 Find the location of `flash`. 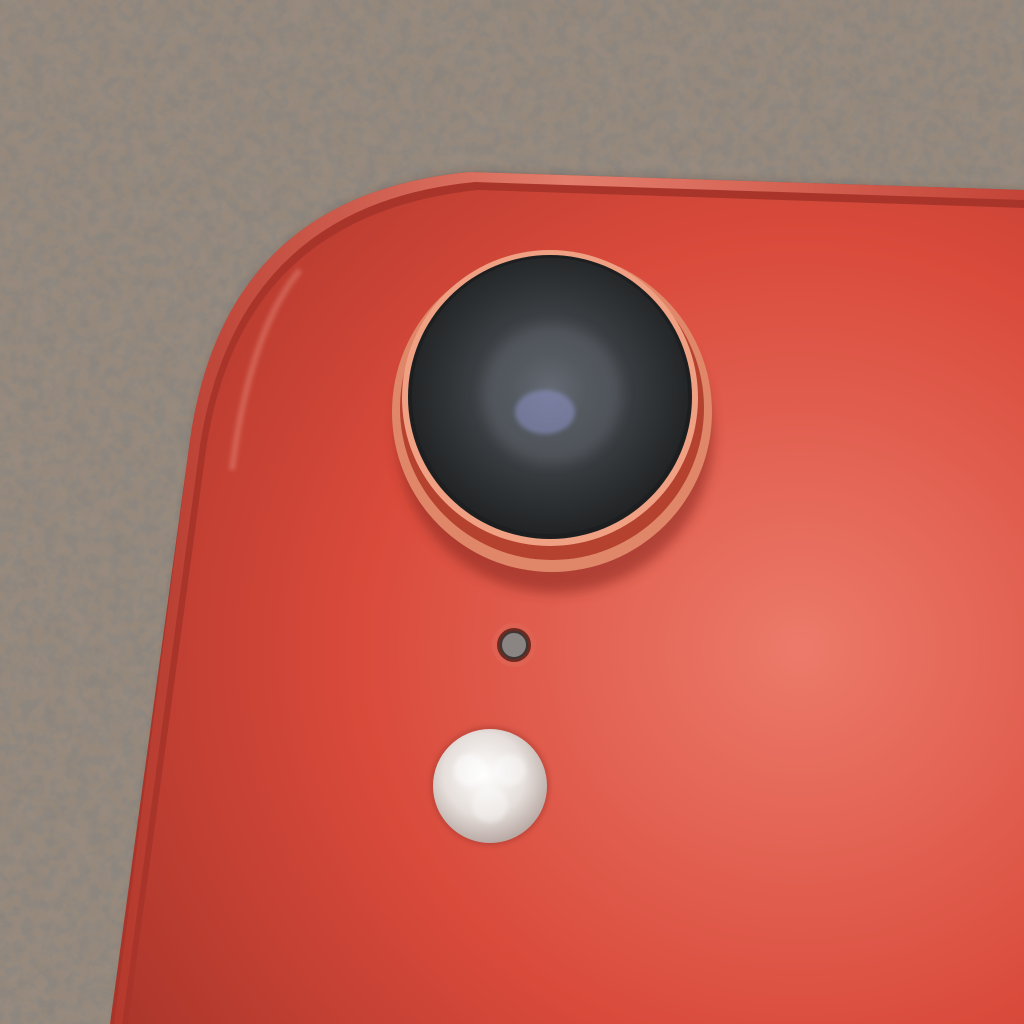

flash is located at coordinates (490, 786).